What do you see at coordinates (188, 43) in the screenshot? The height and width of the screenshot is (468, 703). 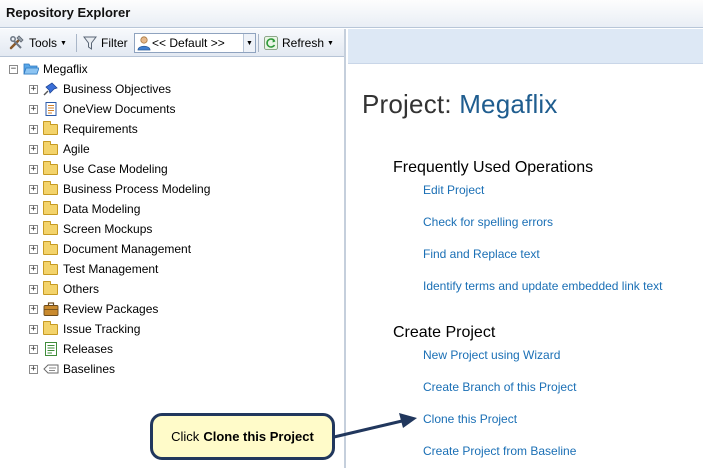 I see `filter-select-value: << Default >>` at bounding box center [188, 43].